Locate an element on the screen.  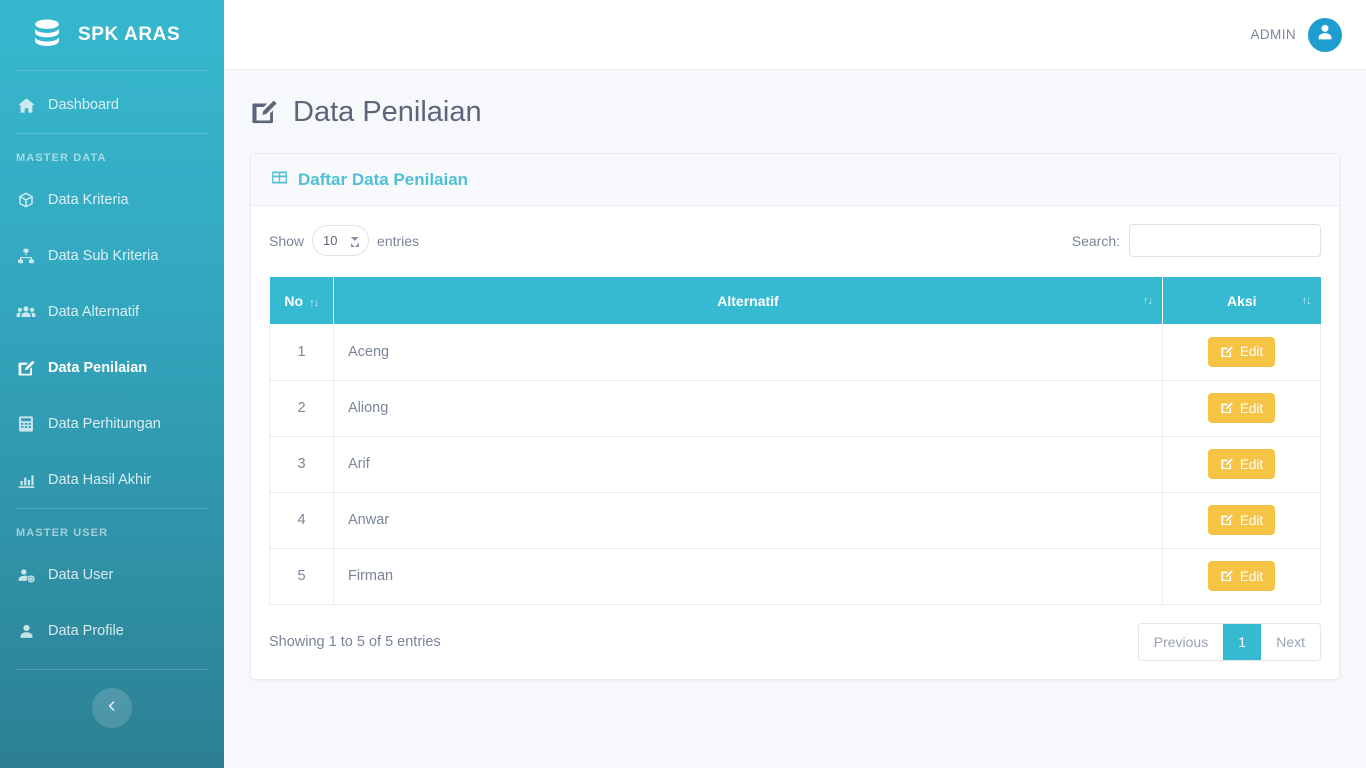
sidebar-item-data-alternatif: Data Alternatif is located at coordinates (112, 312).